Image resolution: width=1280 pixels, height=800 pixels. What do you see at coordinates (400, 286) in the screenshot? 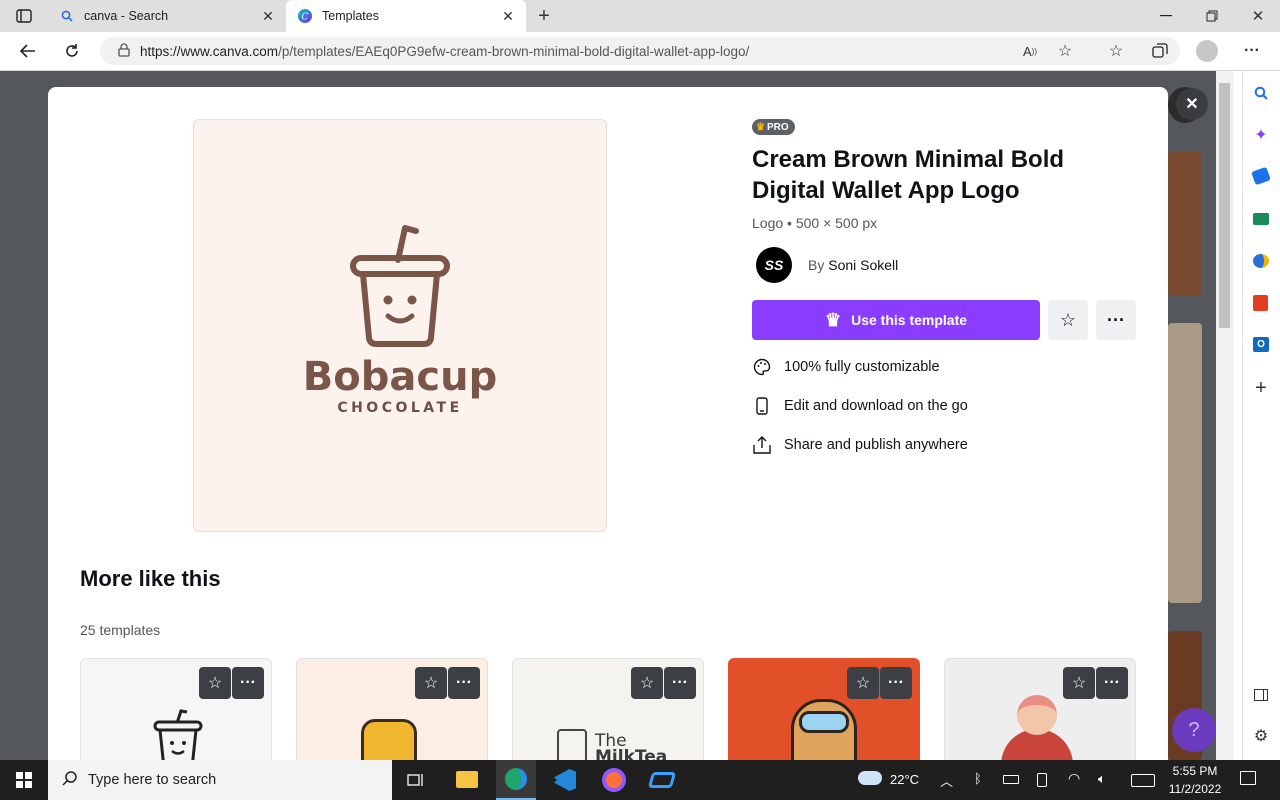
I see `cup-logo-icon` at bounding box center [400, 286].